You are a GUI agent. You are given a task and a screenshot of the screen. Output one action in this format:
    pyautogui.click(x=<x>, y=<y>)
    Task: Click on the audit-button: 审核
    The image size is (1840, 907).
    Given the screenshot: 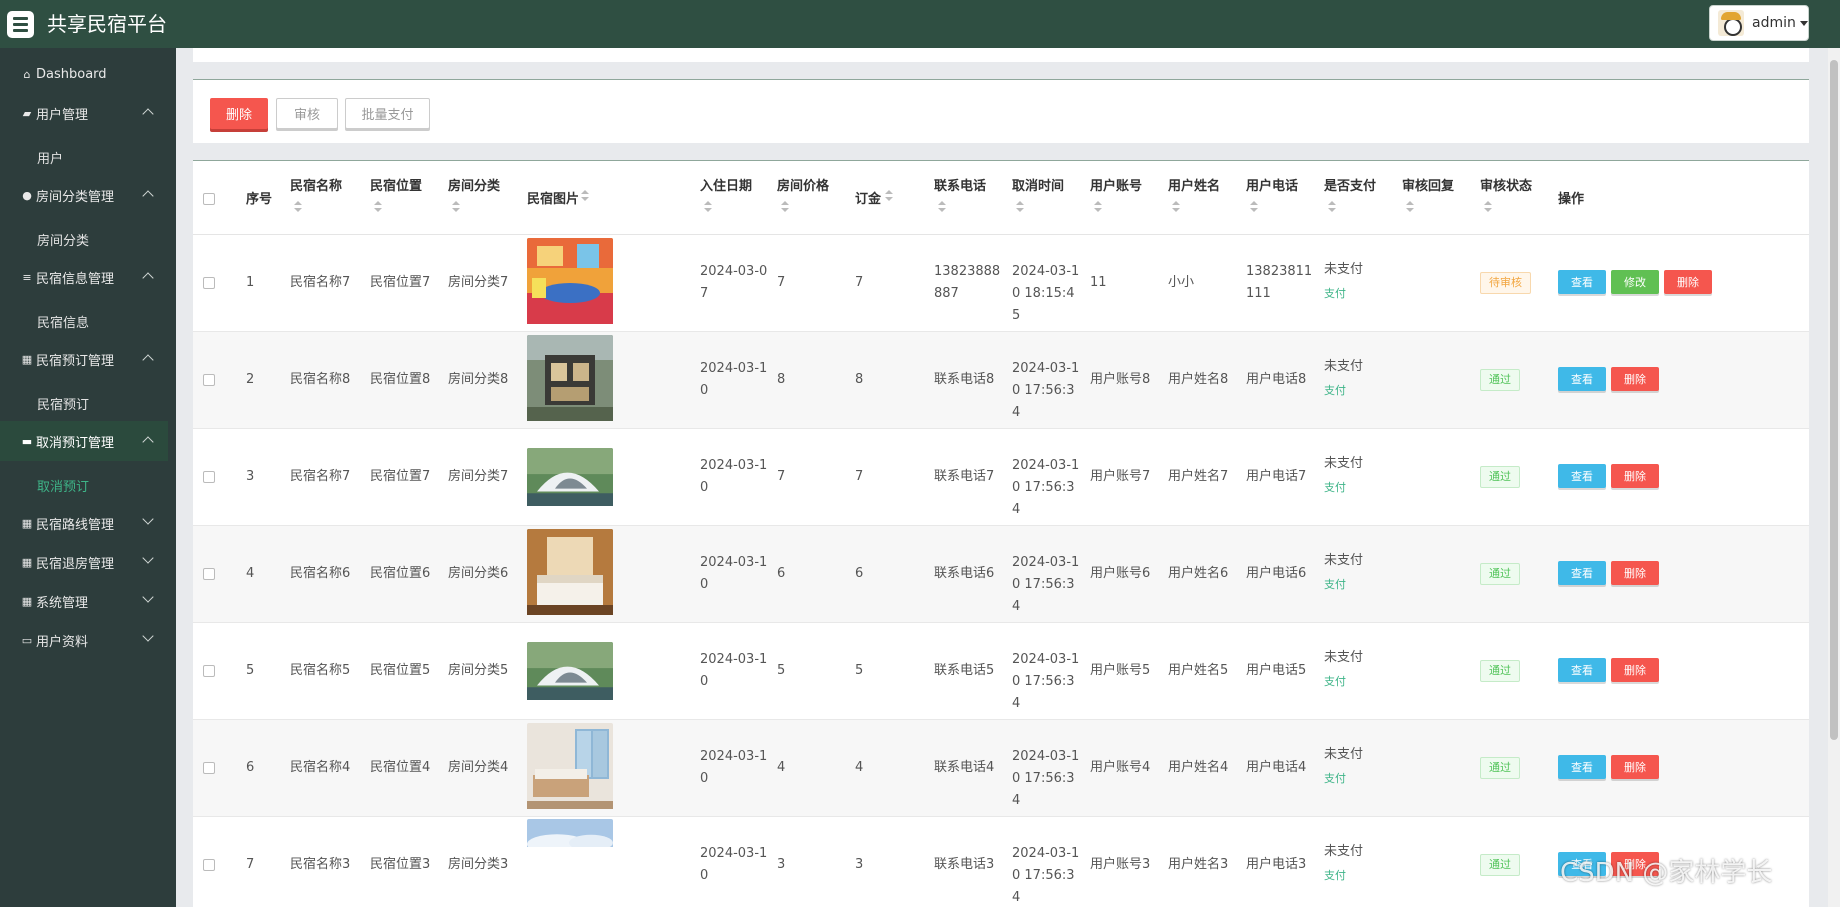 What is the action you would take?
    pyautogui.click(x=307, y=113)
    